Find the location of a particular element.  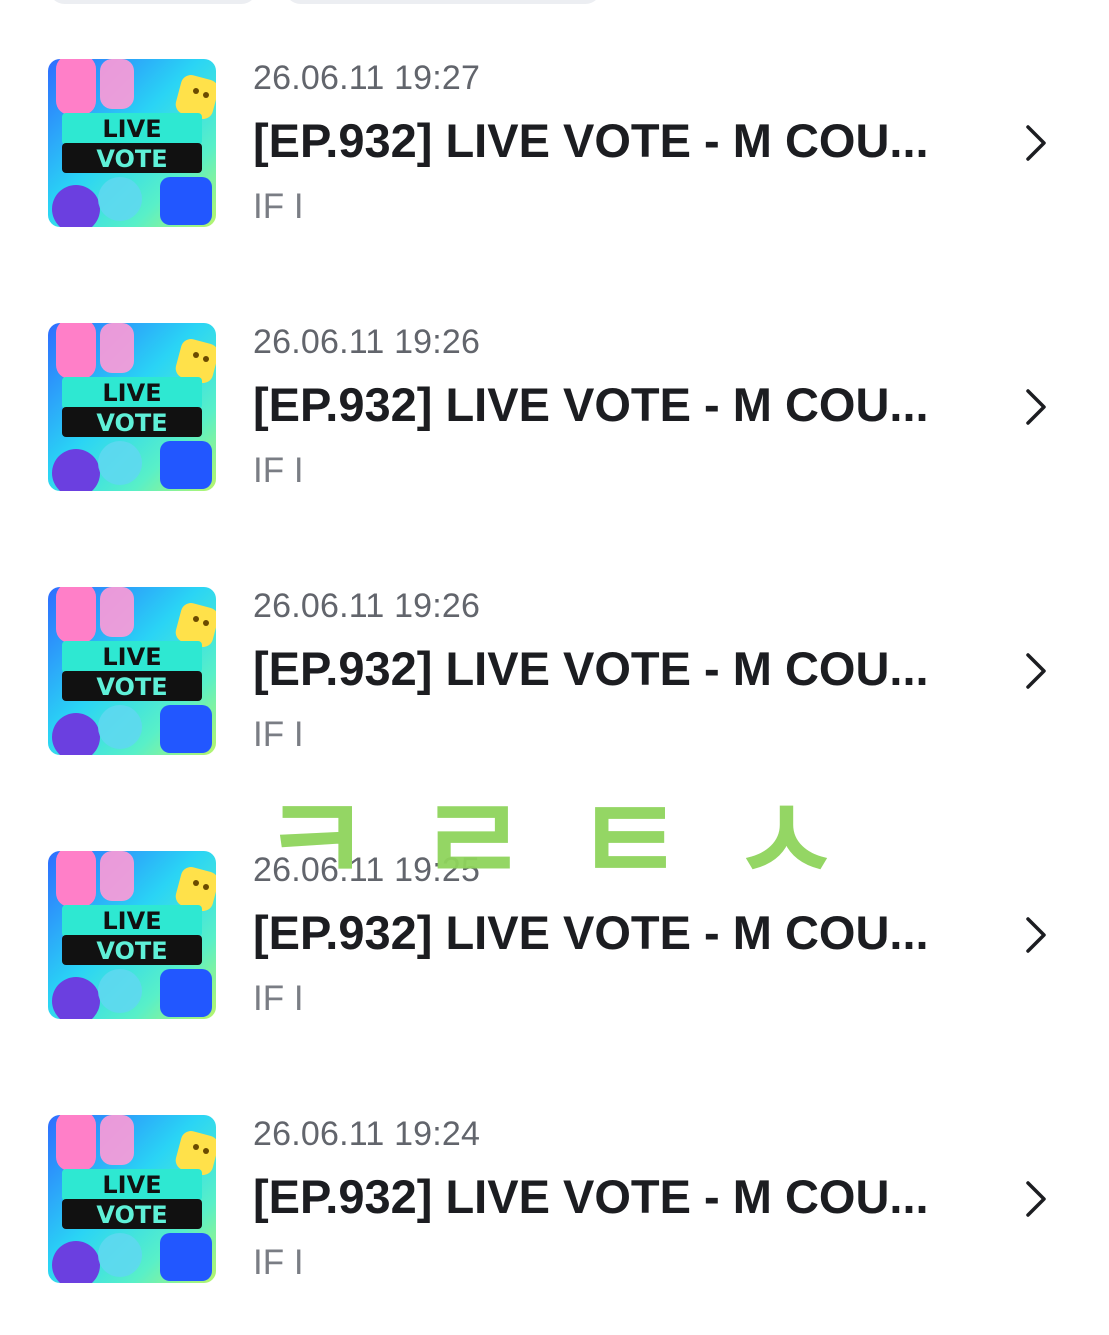

item-date: 26.06.11 19:27 is located at coordinates (367, 78).